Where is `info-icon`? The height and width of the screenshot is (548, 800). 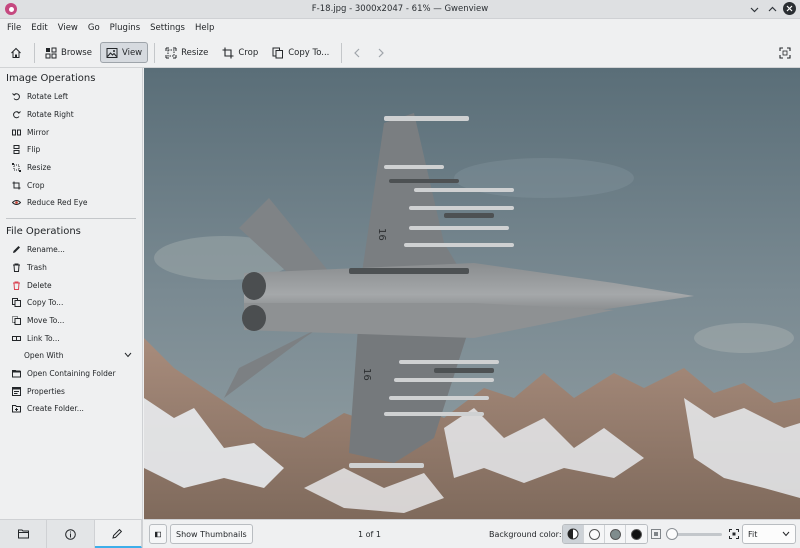
info-icon is located at coordinates (70, 534).